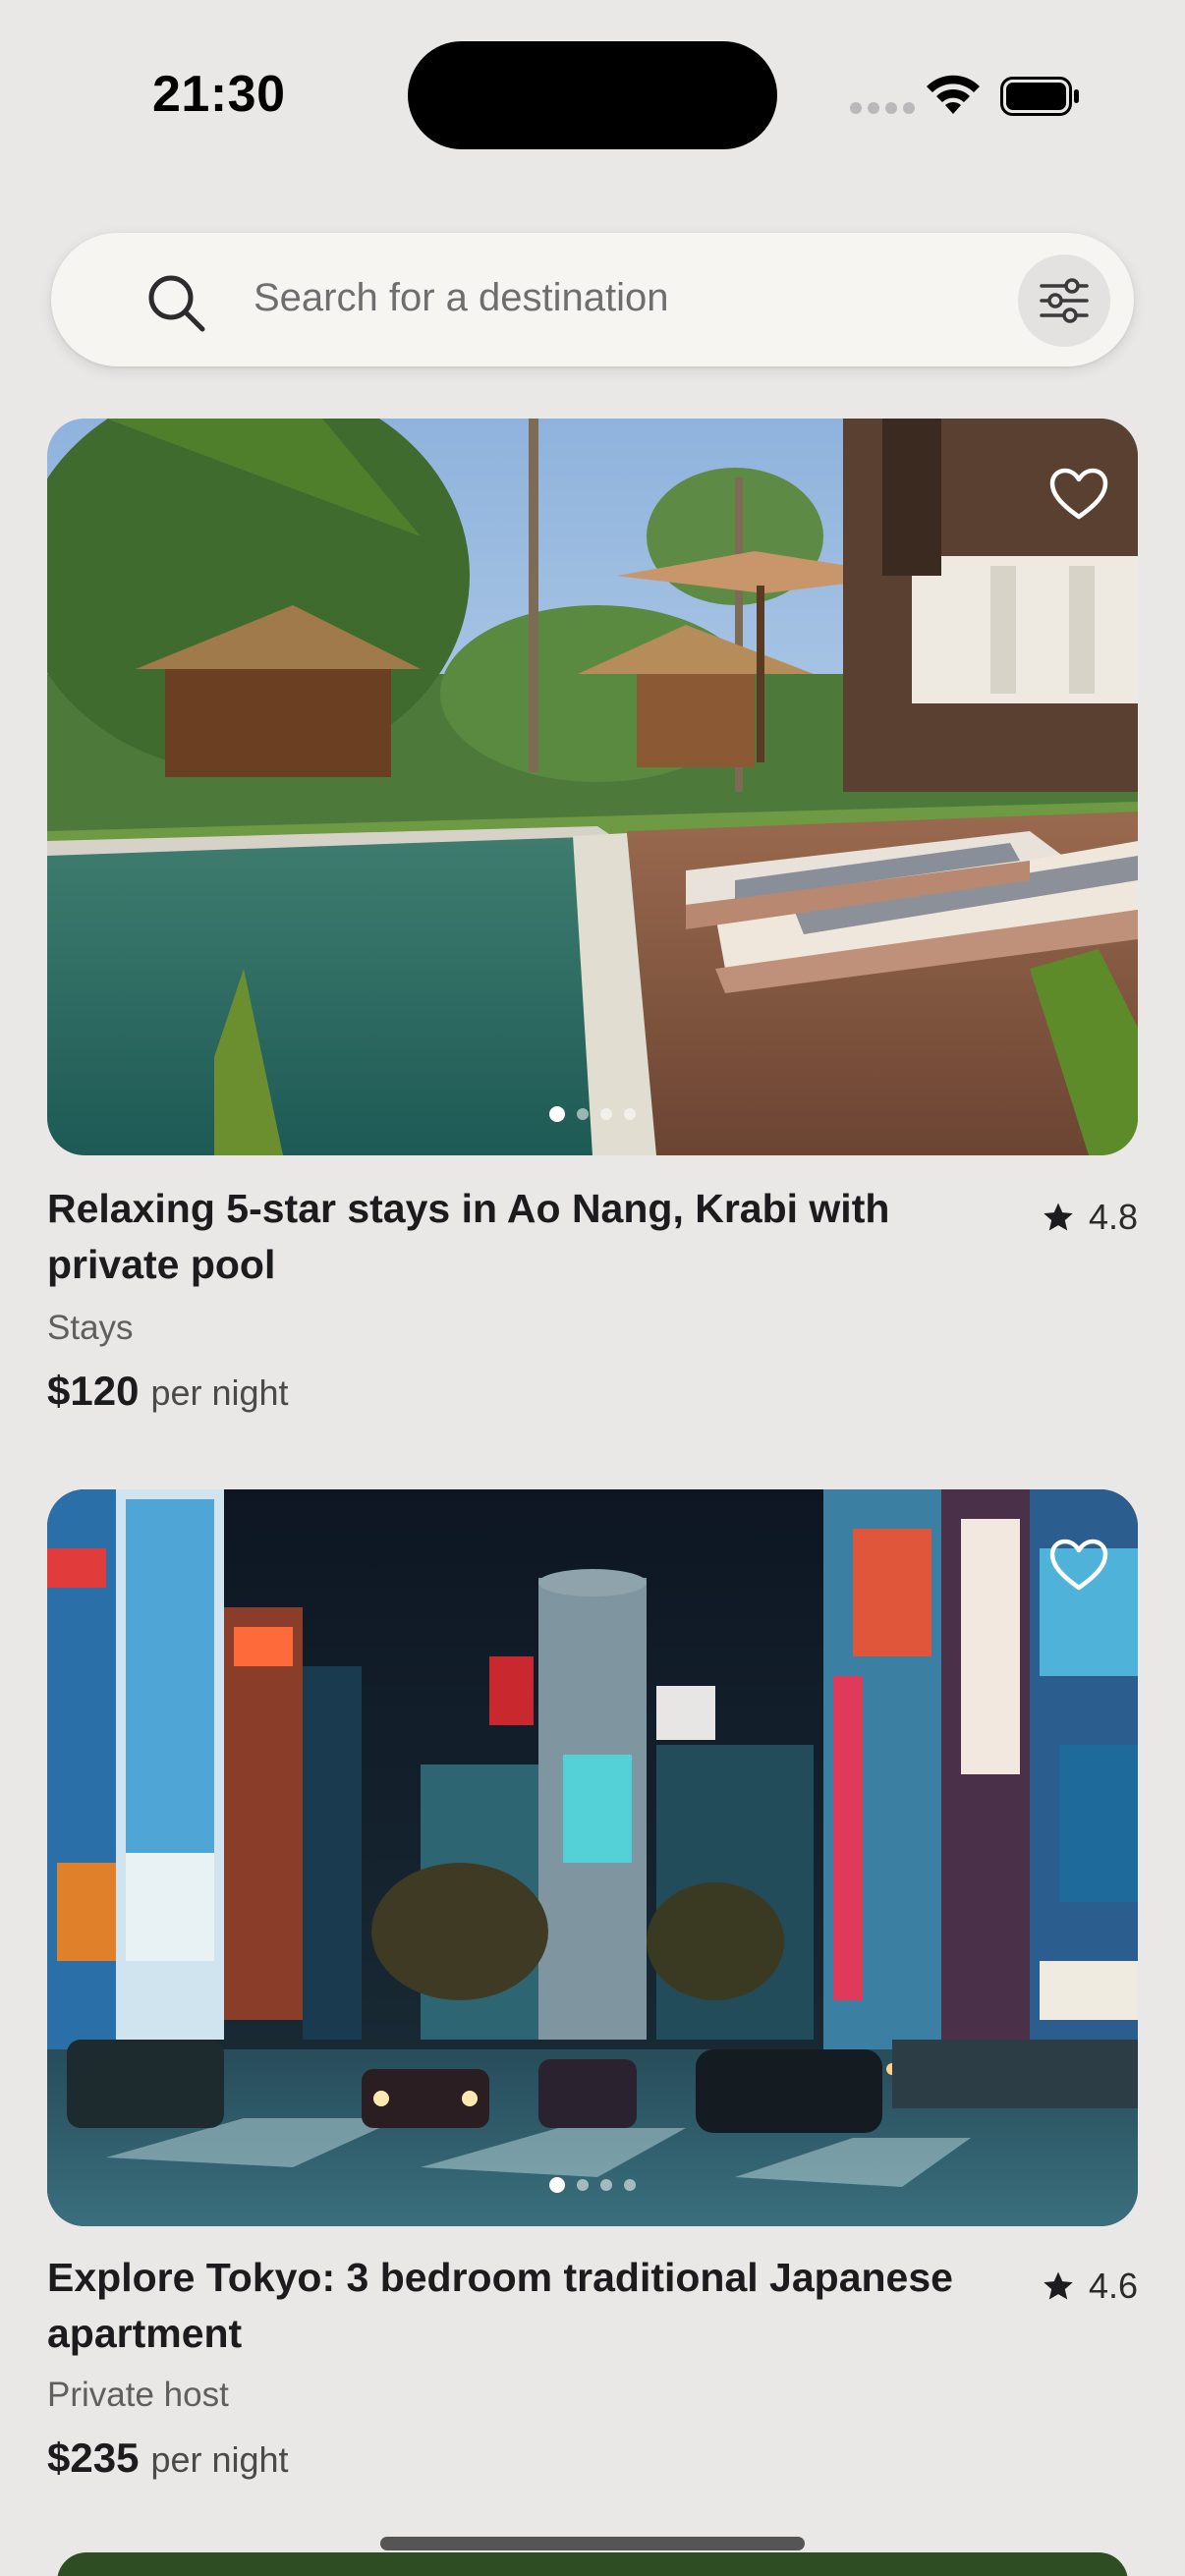 This screenshot has width=1185, height=2576. Describe the element at coordinates (1040, 96) in the screenshot. I see `battery-icon` at that location.